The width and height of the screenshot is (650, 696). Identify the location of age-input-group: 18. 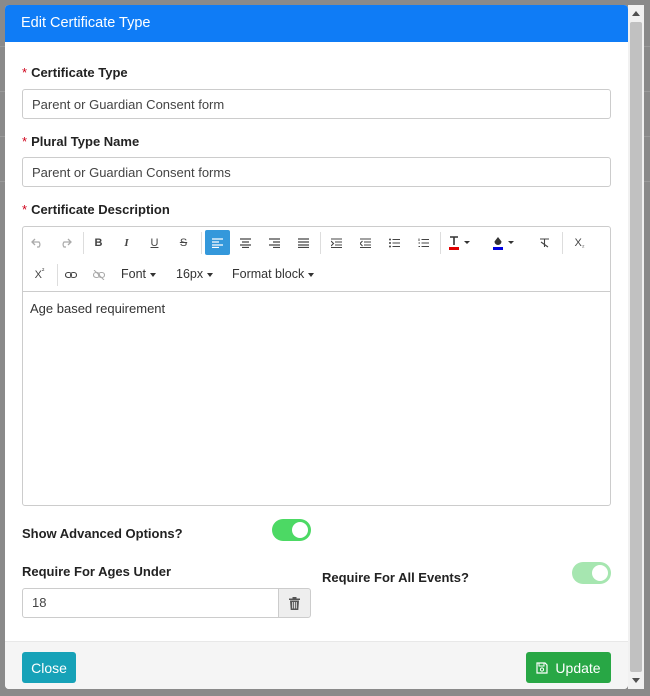
(166, 603).